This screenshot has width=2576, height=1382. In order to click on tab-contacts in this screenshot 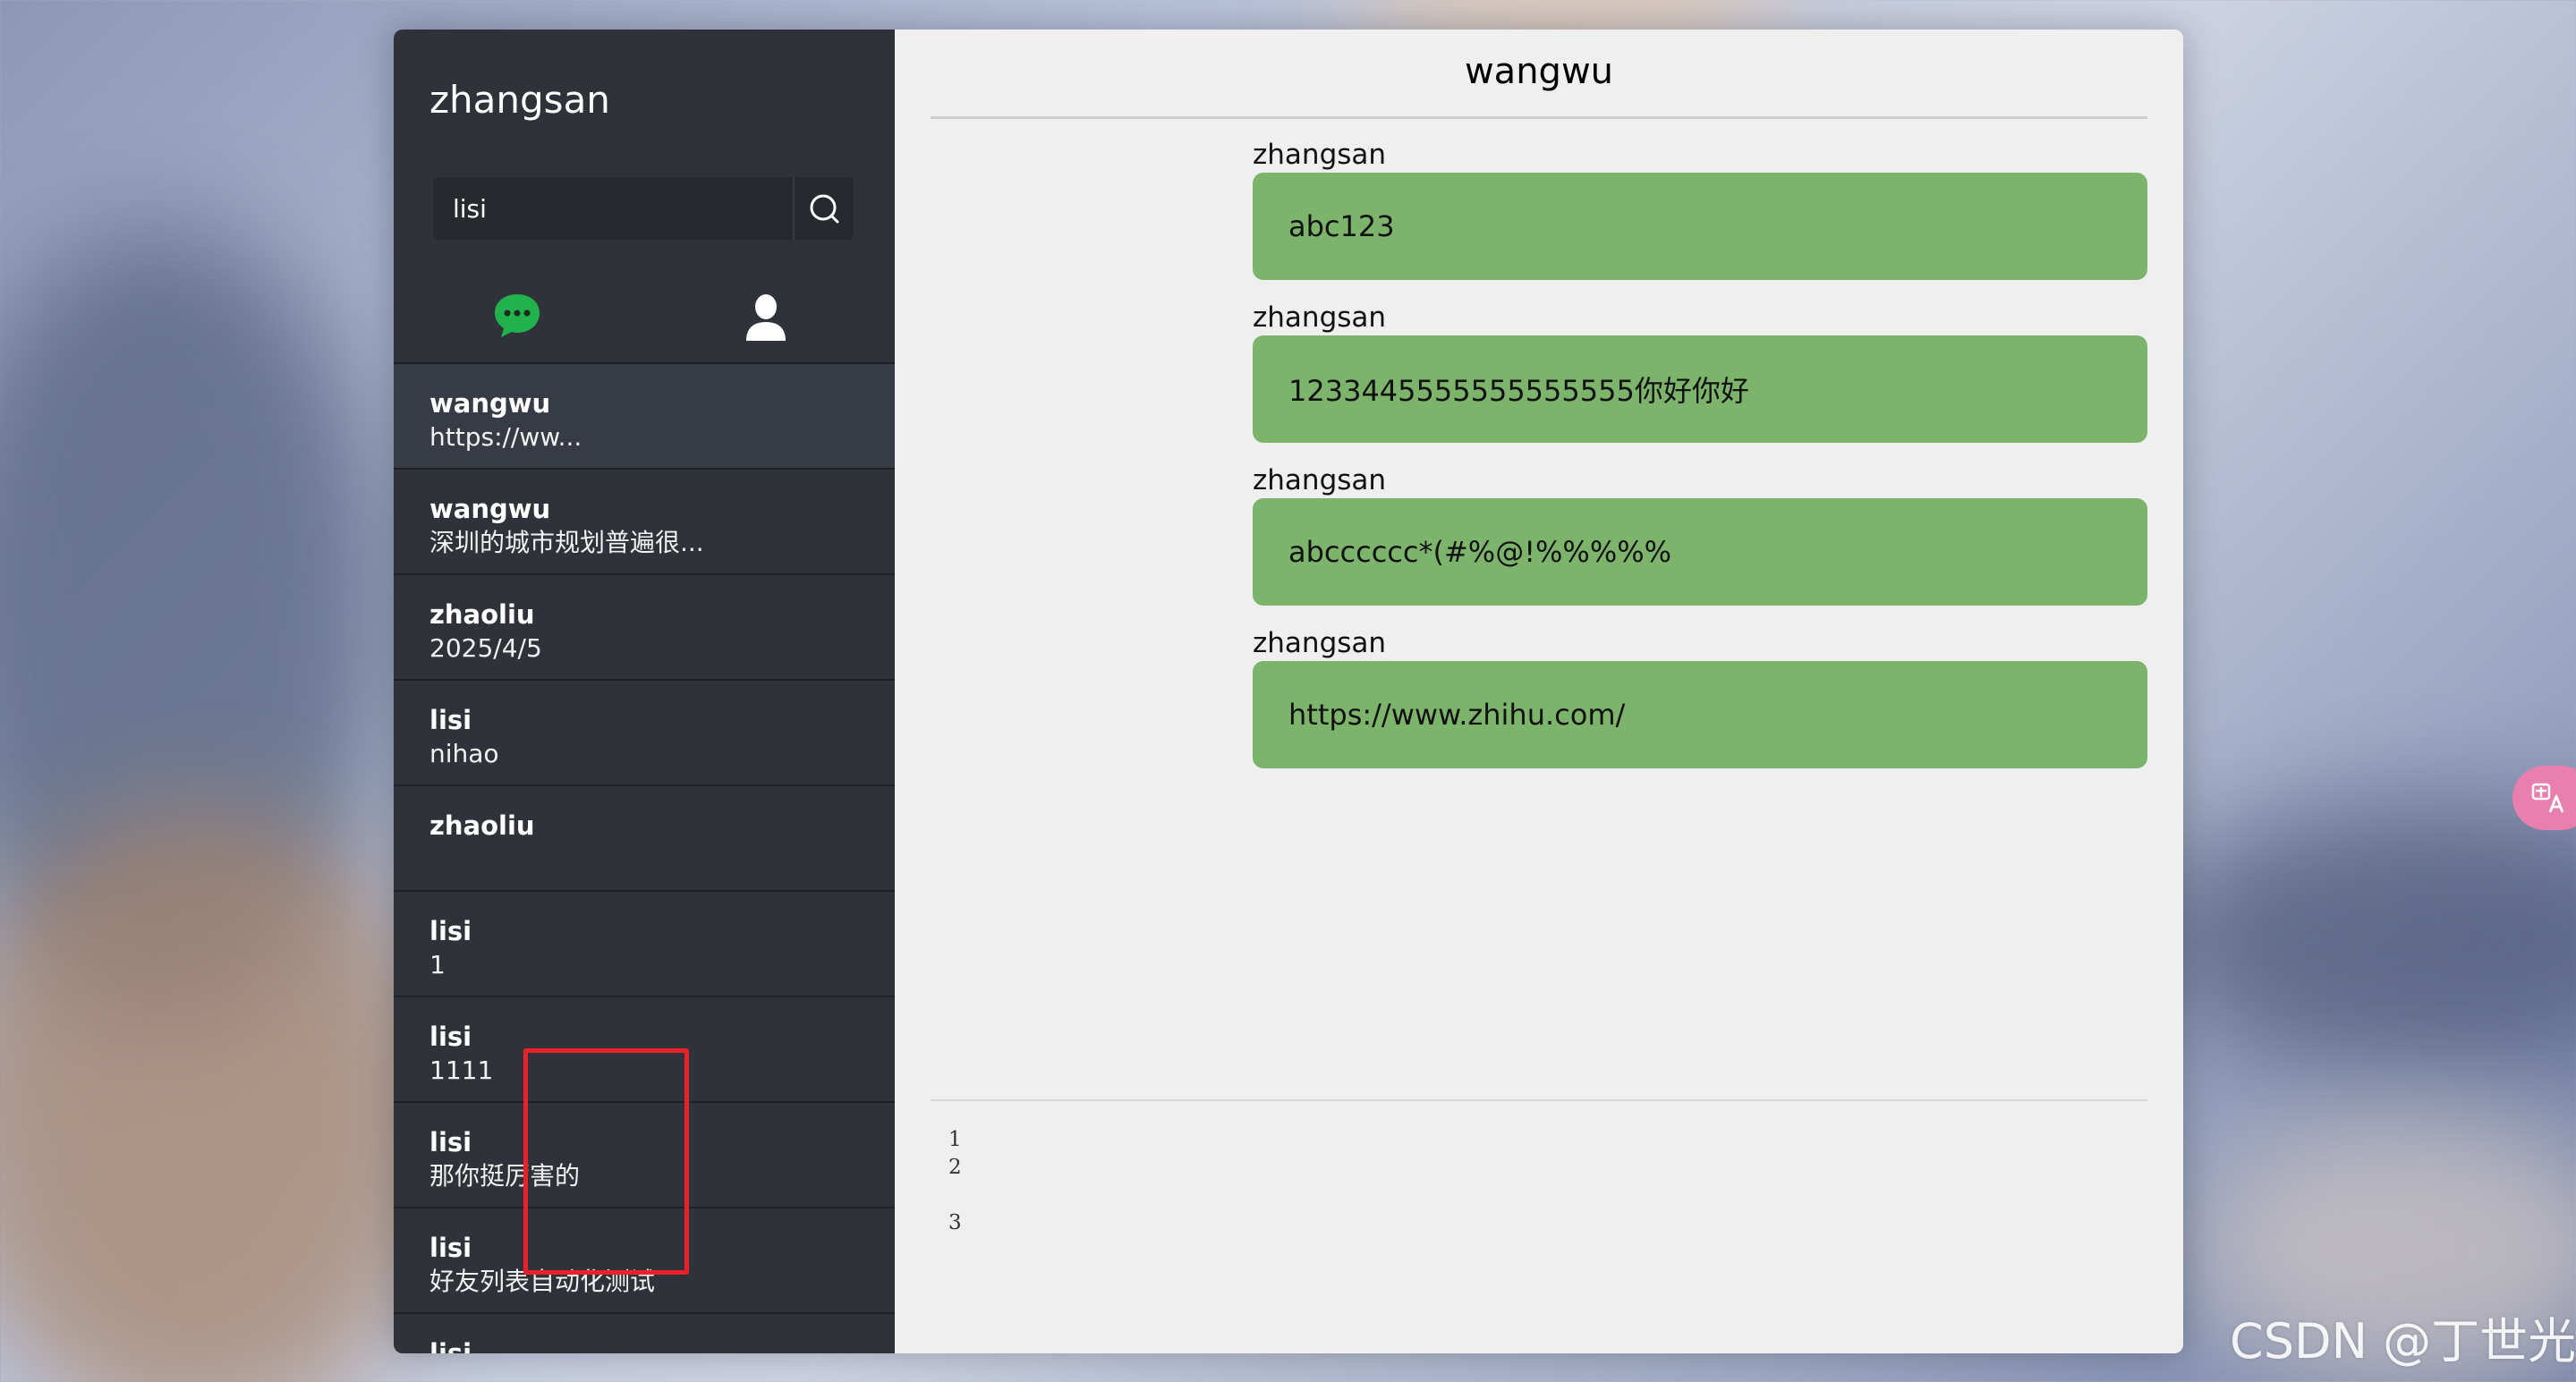, I will do `click(765, 318)`.